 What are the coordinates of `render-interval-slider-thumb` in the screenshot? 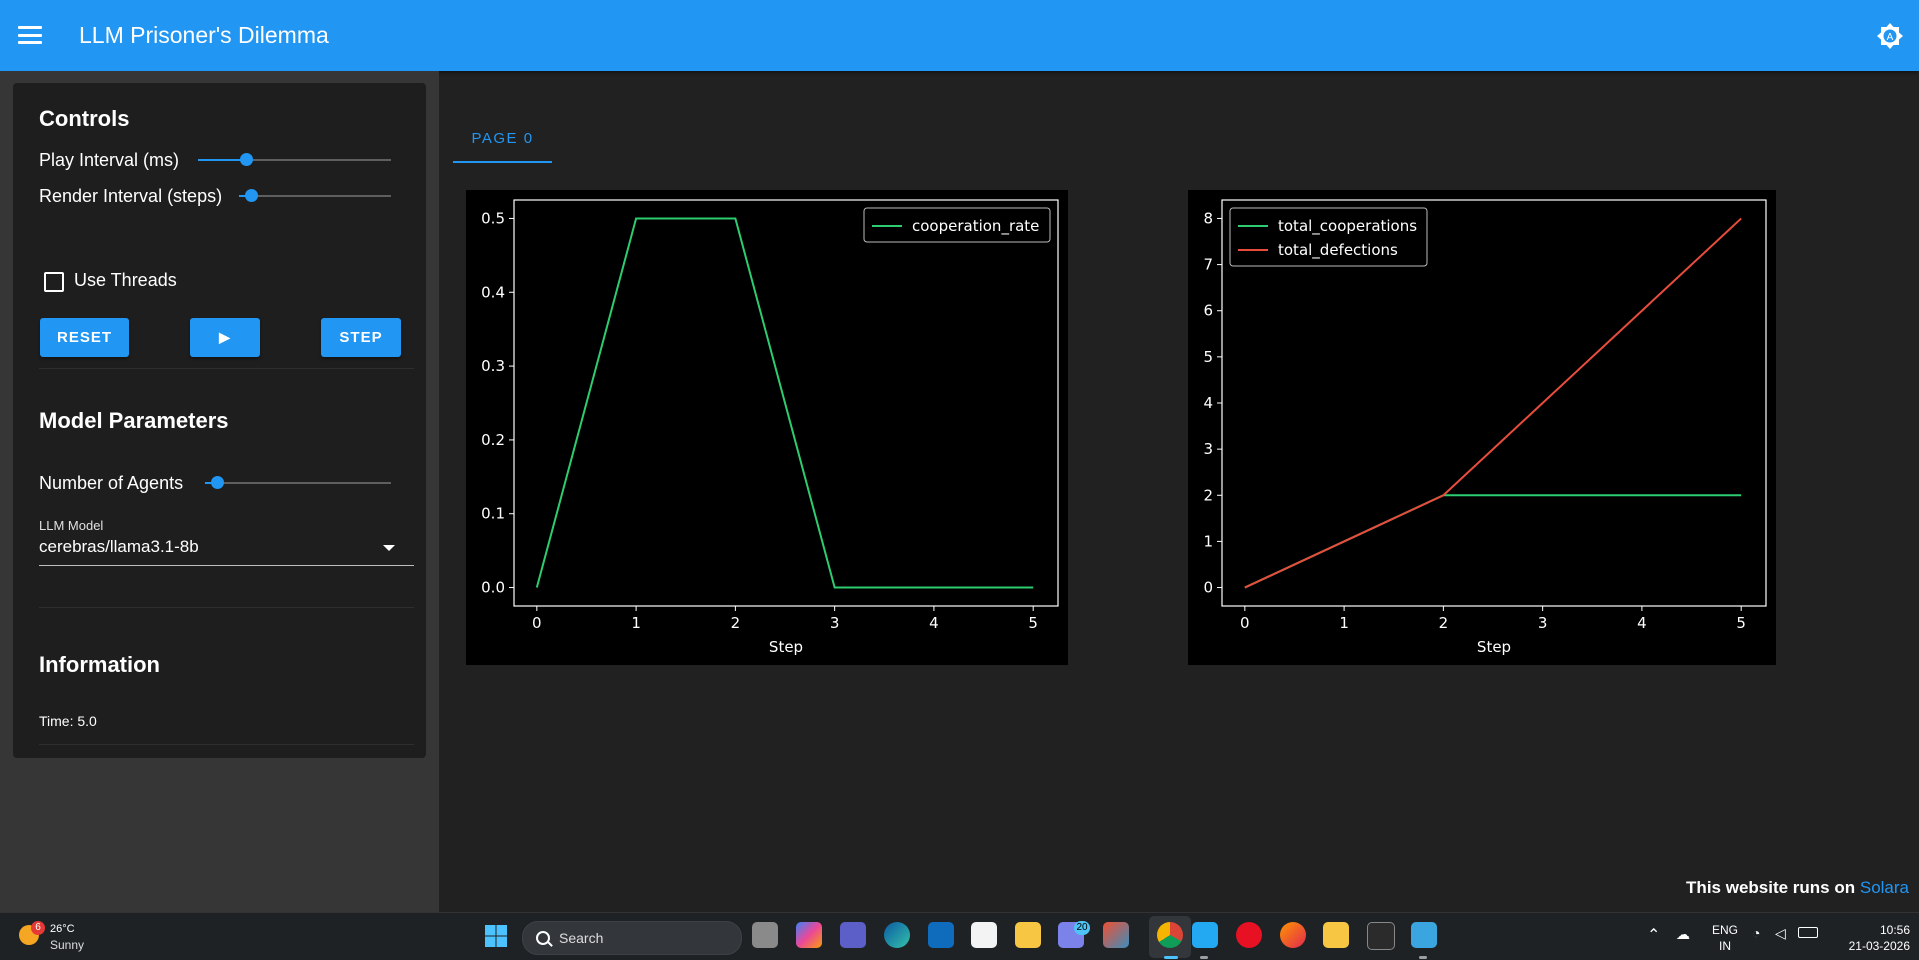 It's located at (251, 195).